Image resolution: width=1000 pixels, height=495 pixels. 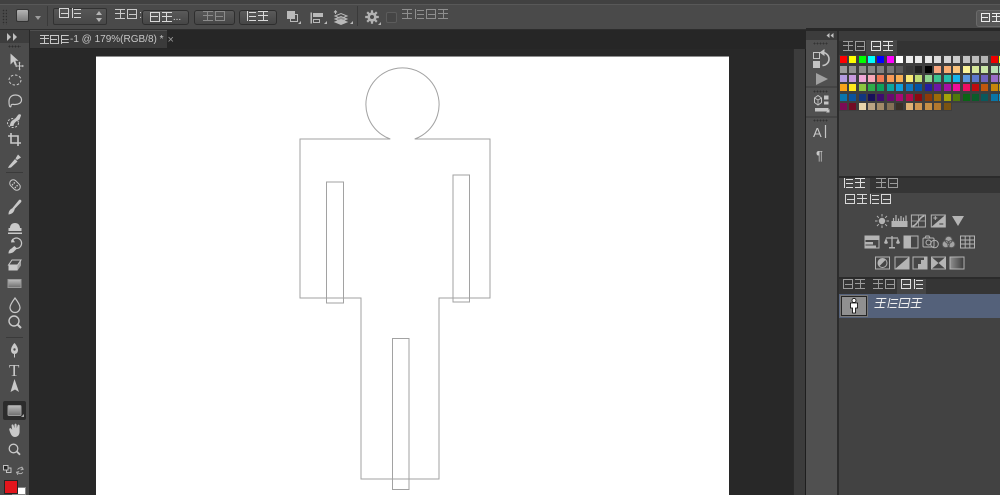 I want to click on svg-text: T, so click(x=14, y=370).